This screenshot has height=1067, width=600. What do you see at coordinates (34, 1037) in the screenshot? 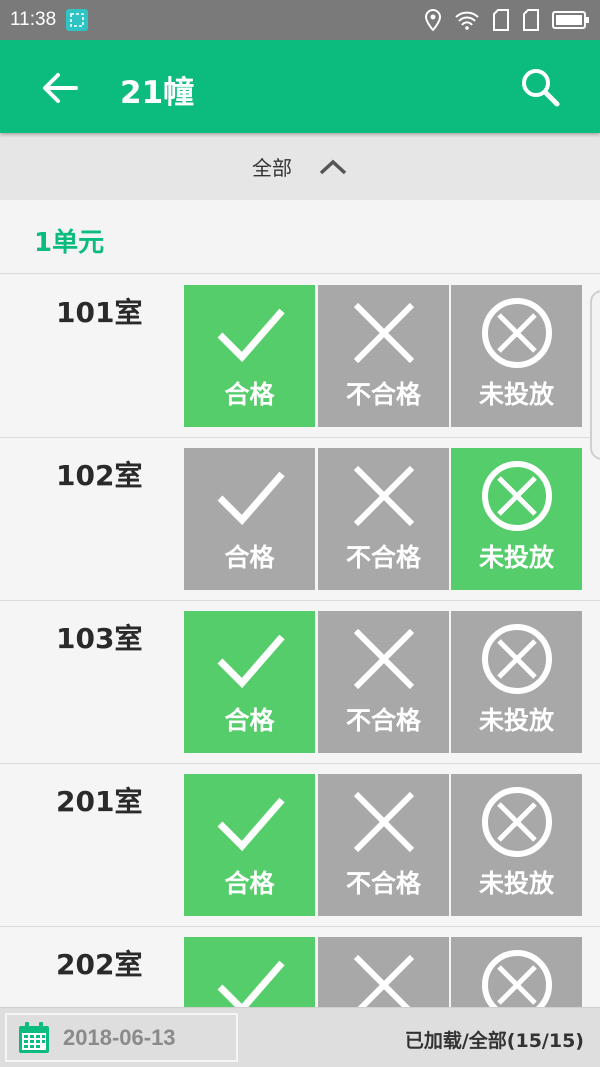
I see `calendar-icon` at bounding box center [34, 1037].